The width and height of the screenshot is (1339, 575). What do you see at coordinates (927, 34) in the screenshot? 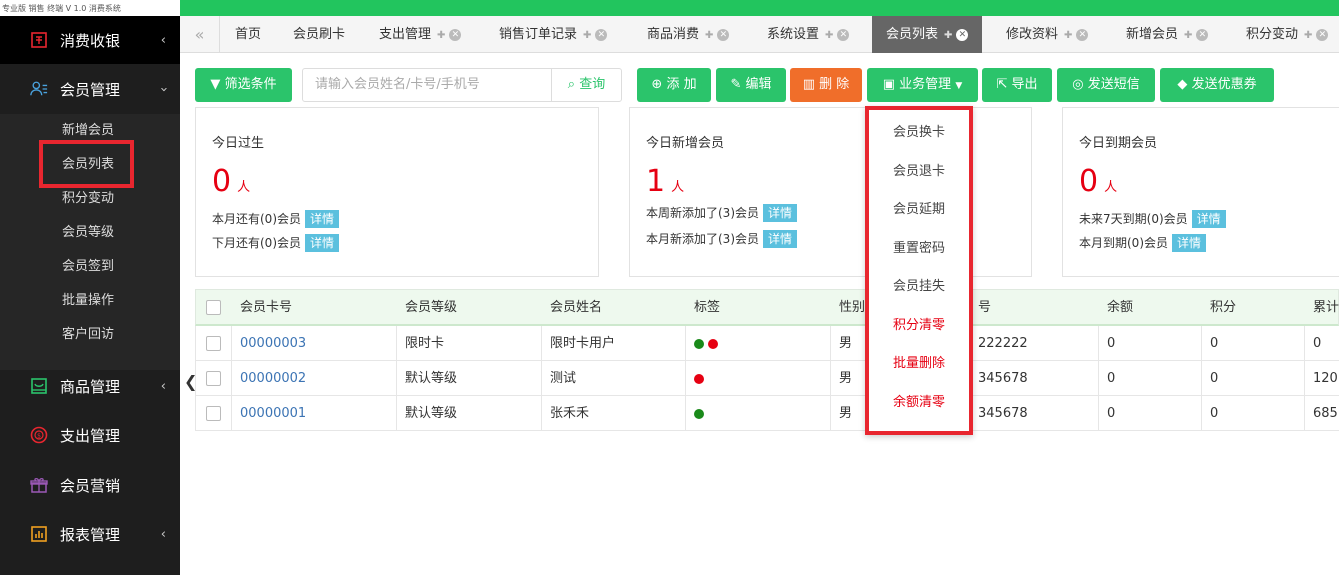
I see `tab-member-list: 会员列表 ✚ ✕` at bounding box center [927, 34].